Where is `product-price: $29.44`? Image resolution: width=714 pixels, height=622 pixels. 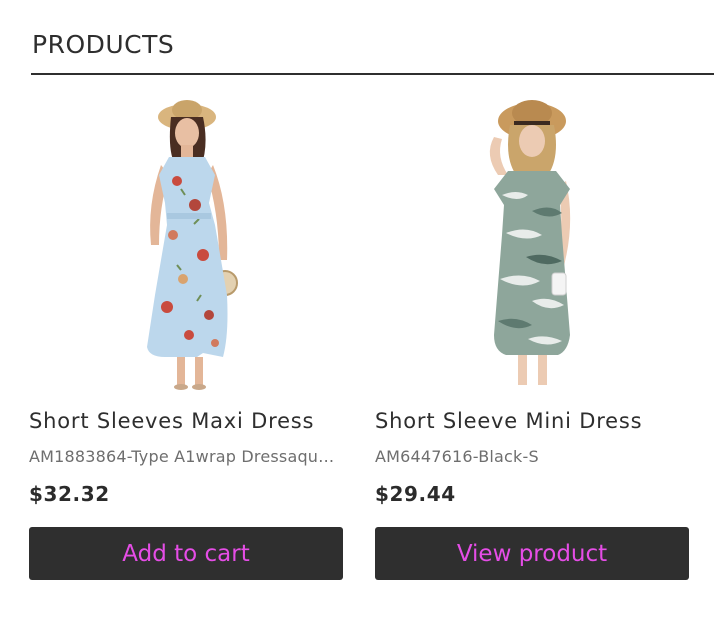
product-price: $29.44 is located at coordinates (415, 494).